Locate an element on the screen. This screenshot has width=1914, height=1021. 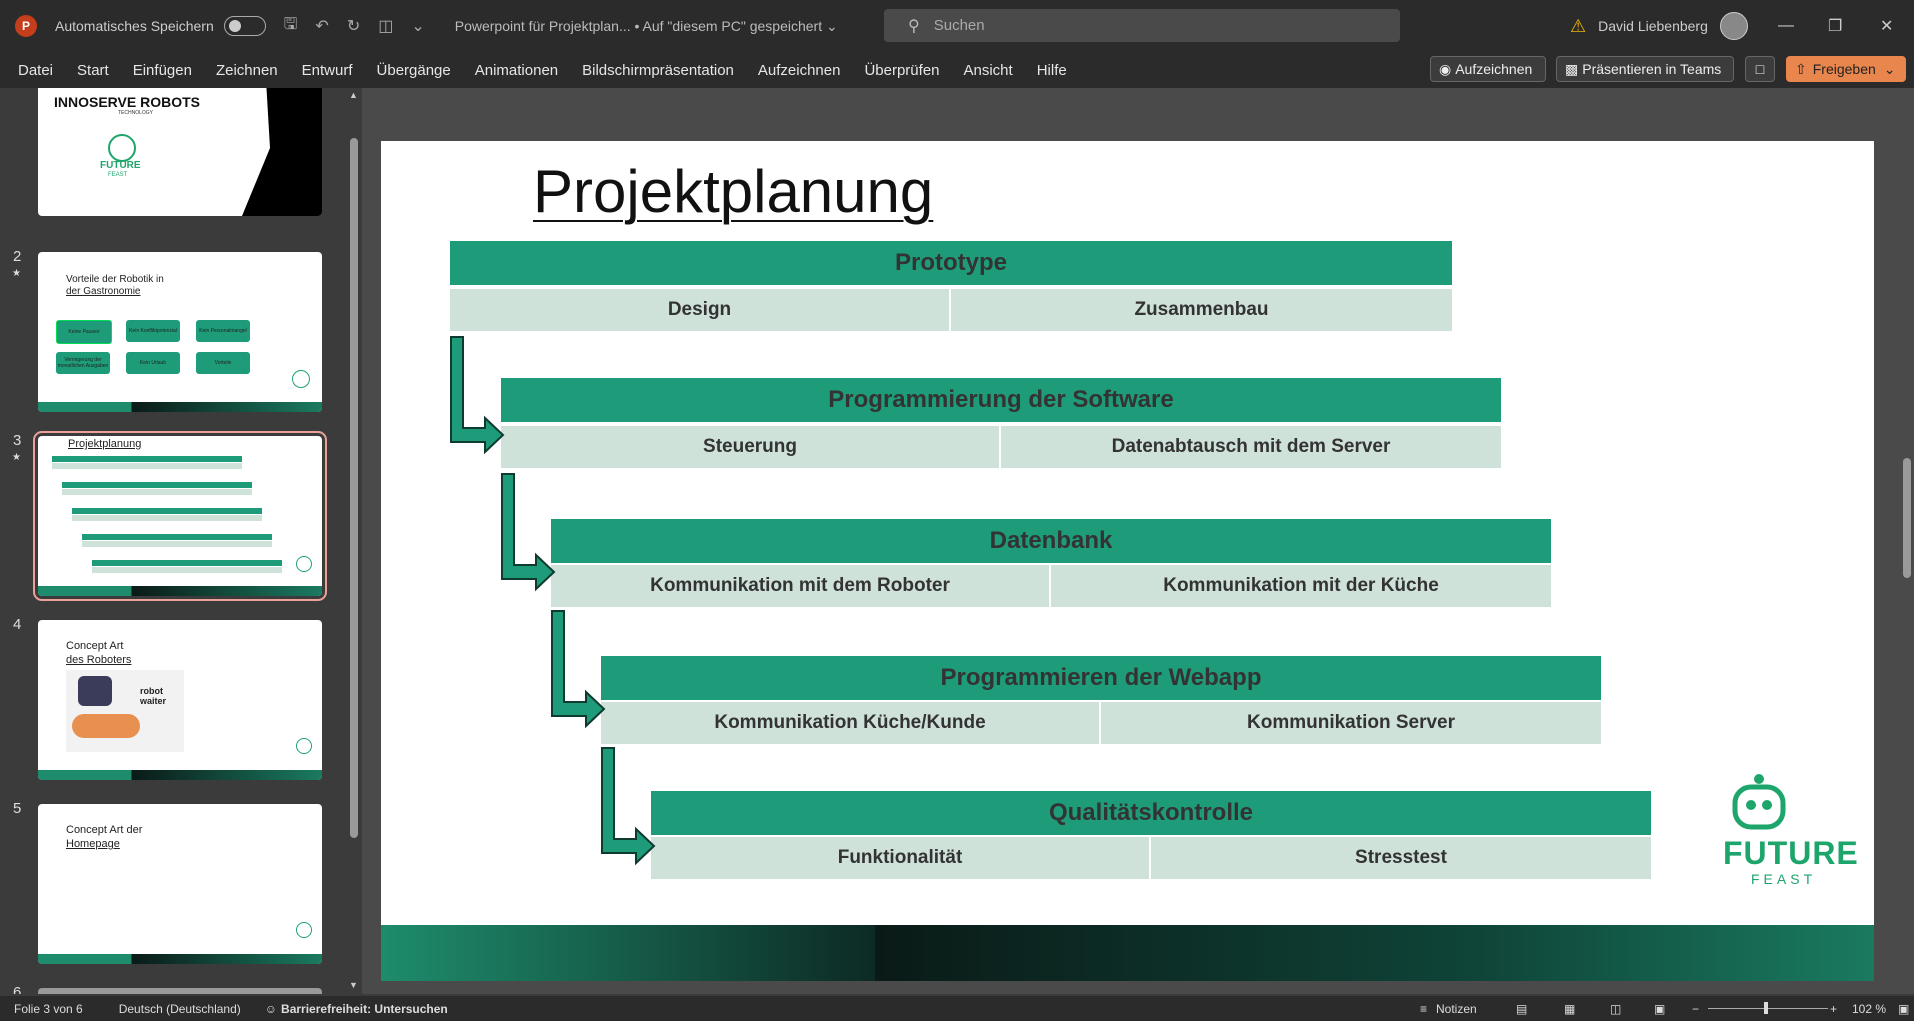
present-from-start-icon: ◫ is located at coordinates (385, 26).